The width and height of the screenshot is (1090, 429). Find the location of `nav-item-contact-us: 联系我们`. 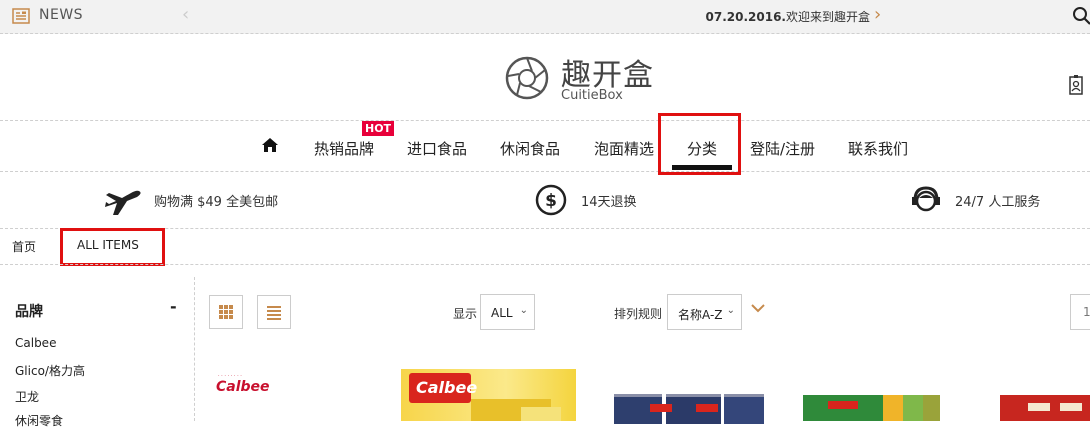

nav-item-contact-us: 联系我们 is located at coordinates (878, 148).